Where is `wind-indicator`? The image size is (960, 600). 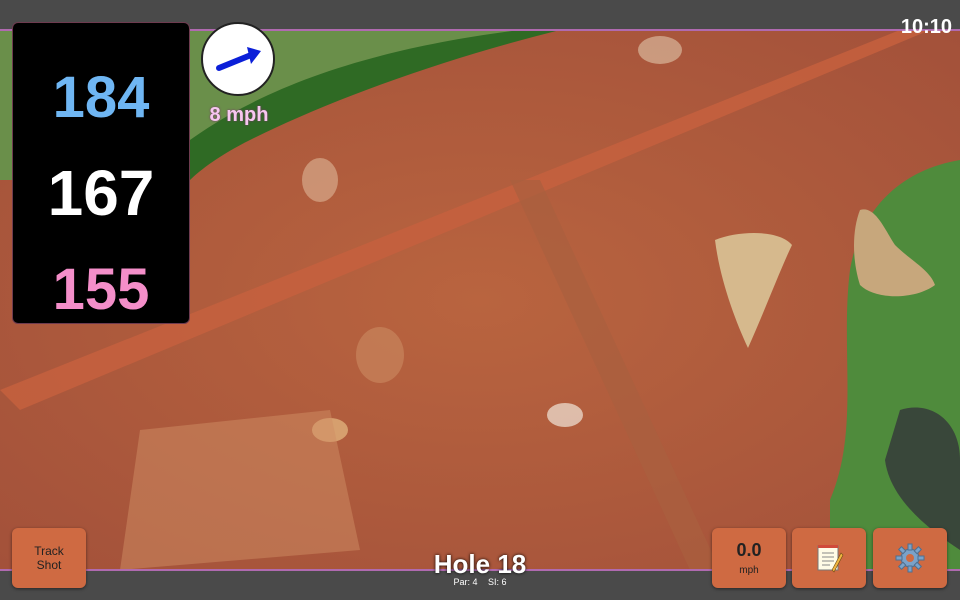
wind-indicator is located at coordinates (238, 59).